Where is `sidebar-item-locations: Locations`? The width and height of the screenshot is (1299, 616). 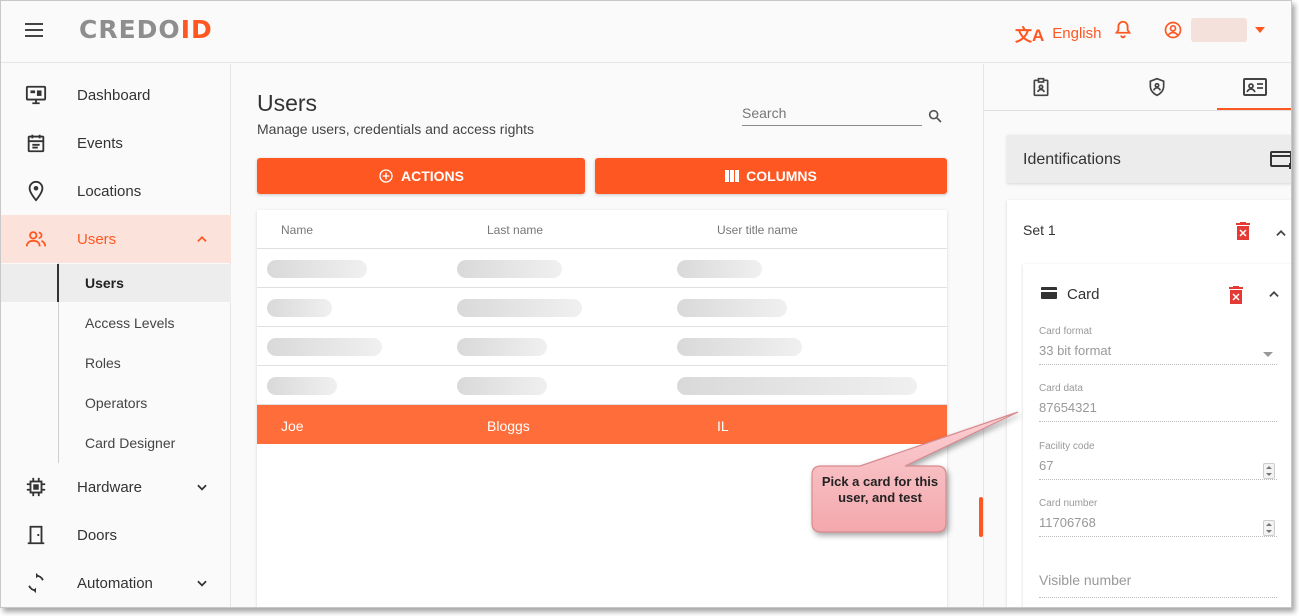
sidebar-item-locations: Locations is located at coordinates (116, 191).